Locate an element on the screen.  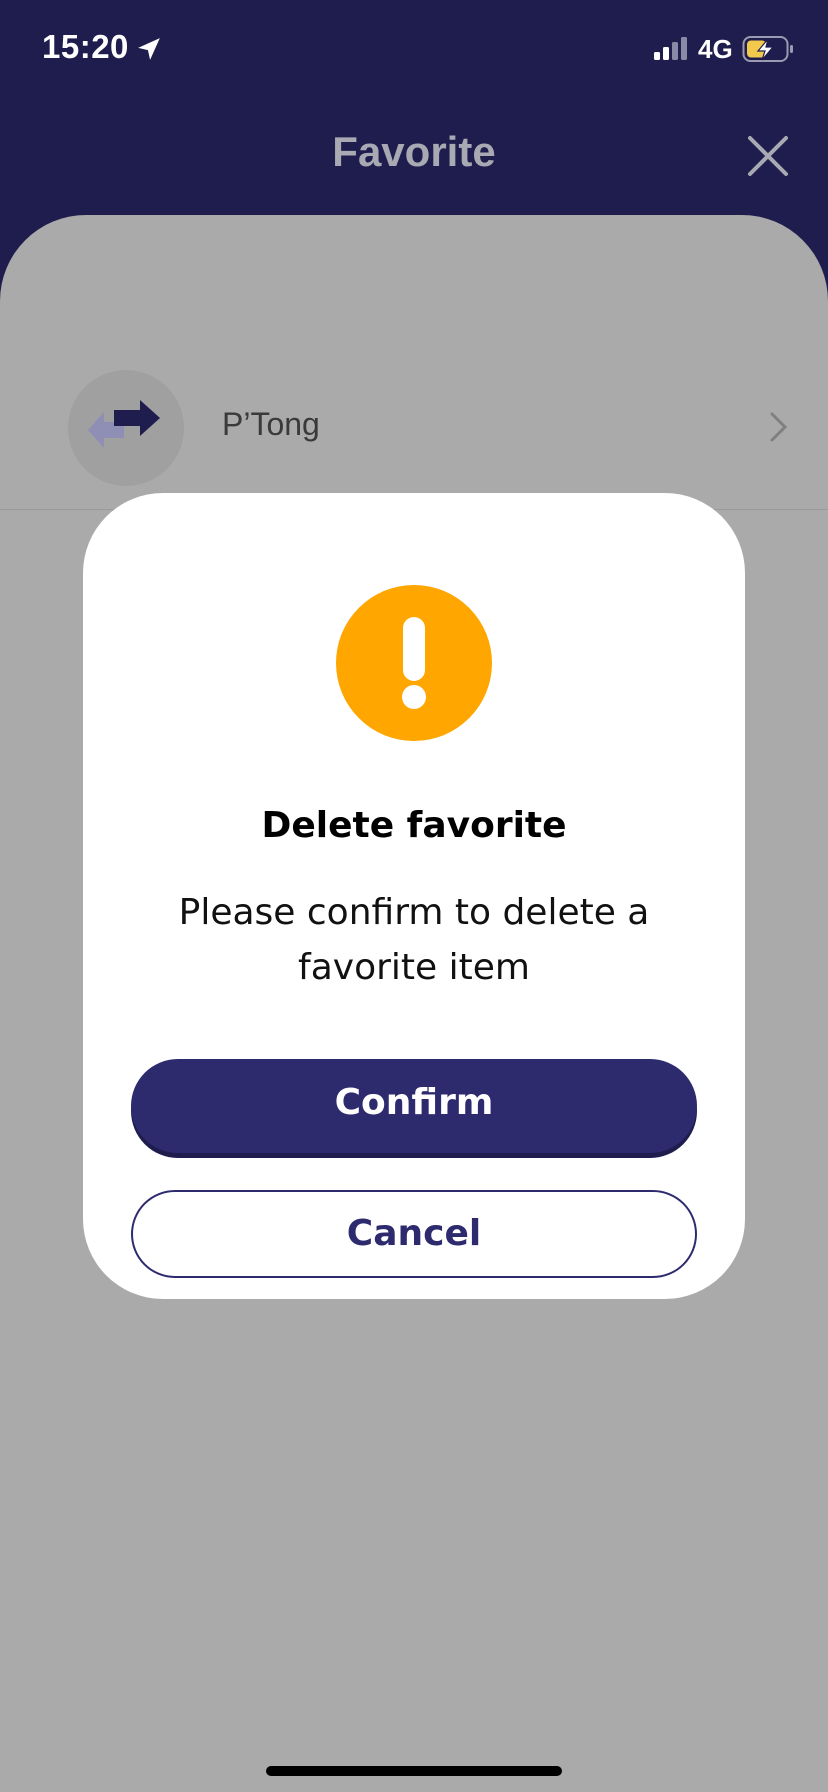
home-indicator is located at coordinates (414, 1771).